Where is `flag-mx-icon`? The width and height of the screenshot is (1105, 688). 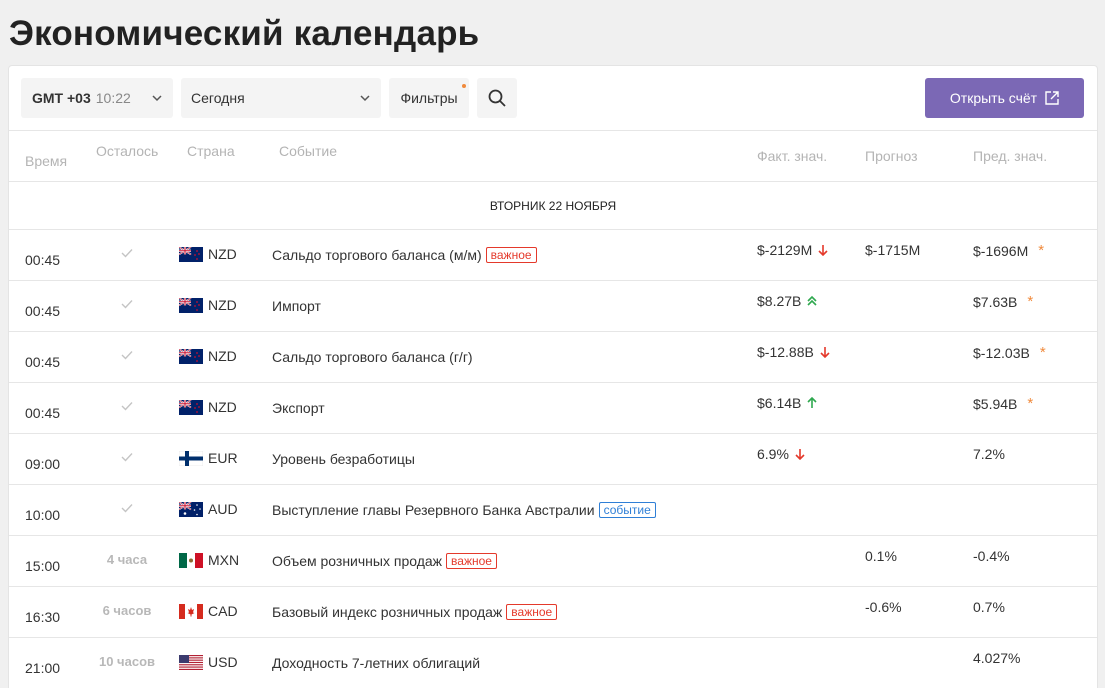
flag-mx-icon is located at coordinates (191, 560).